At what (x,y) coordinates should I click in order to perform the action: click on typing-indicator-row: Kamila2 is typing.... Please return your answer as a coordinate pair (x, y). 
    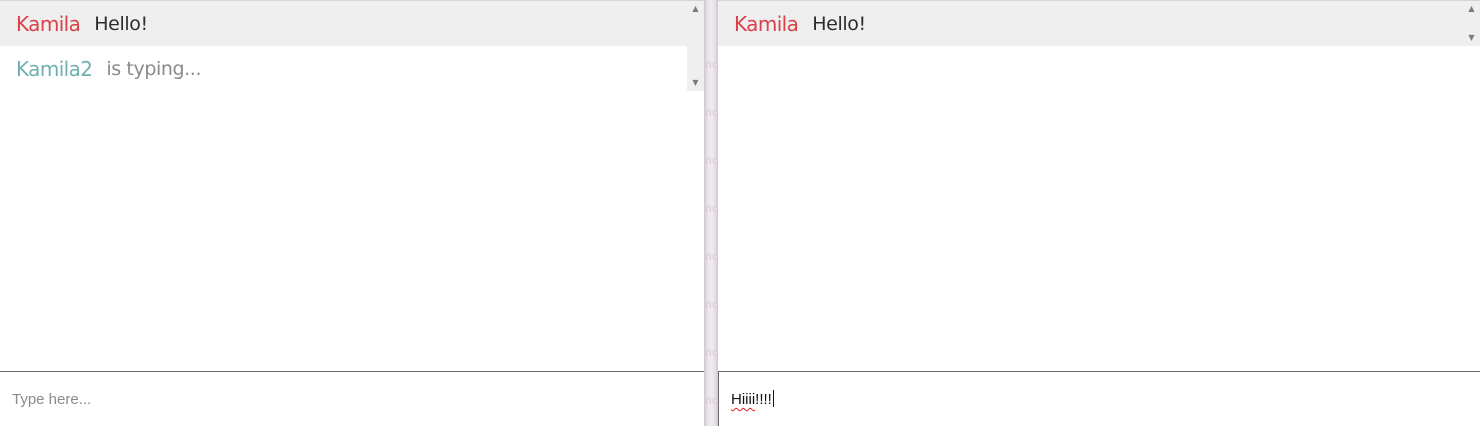
    Looking at the image, I should click on (352, 68).